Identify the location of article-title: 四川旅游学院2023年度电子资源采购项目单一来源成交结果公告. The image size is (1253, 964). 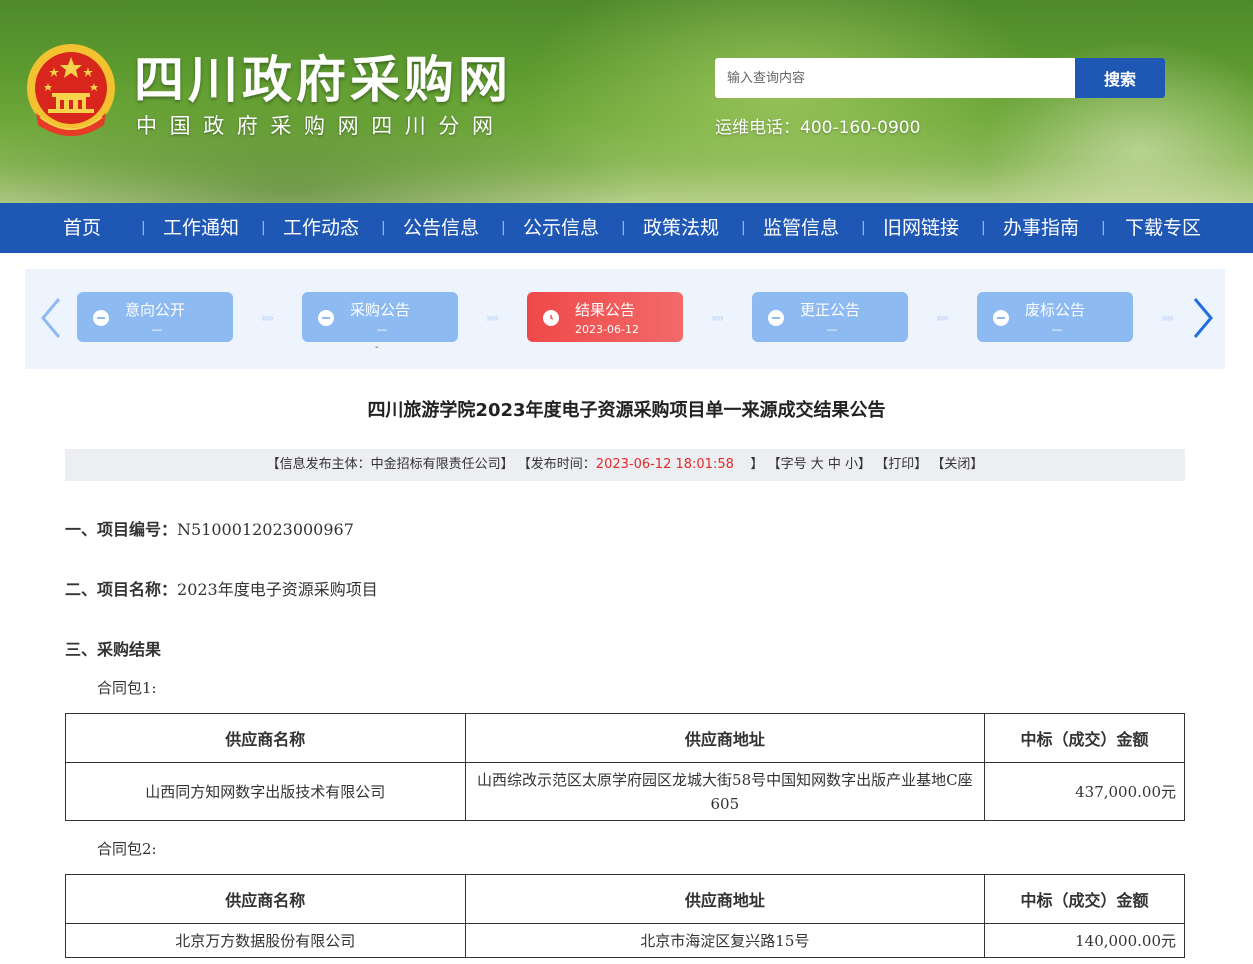
(626, 410).